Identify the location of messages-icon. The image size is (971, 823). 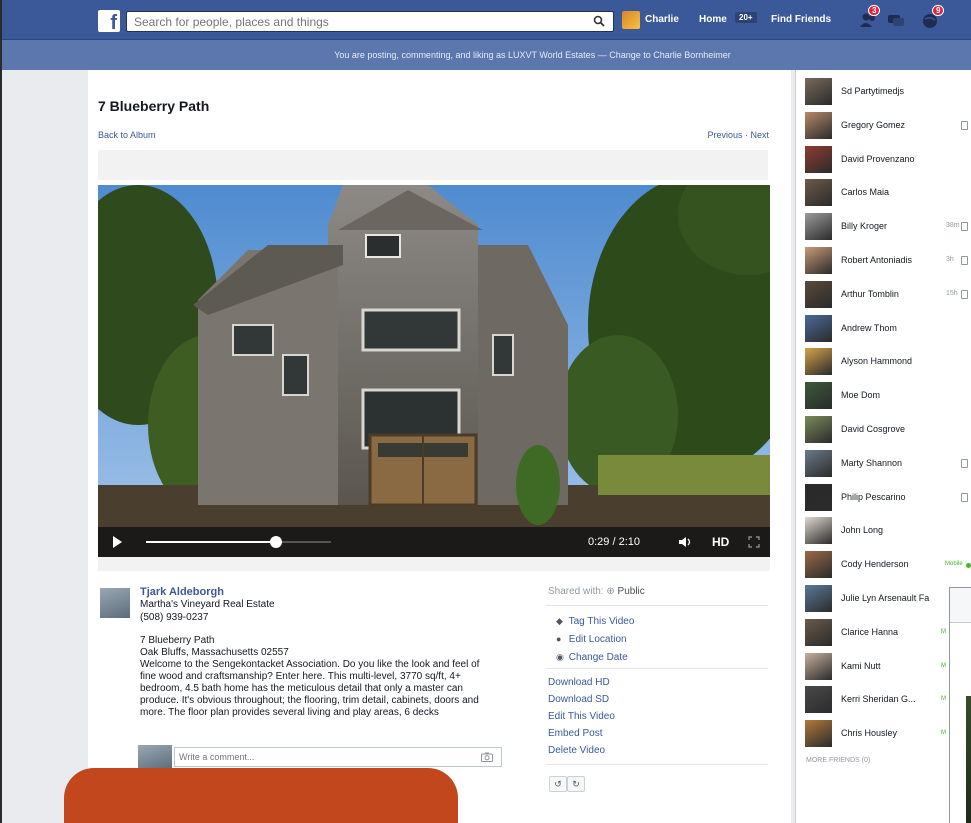
(896, 20).